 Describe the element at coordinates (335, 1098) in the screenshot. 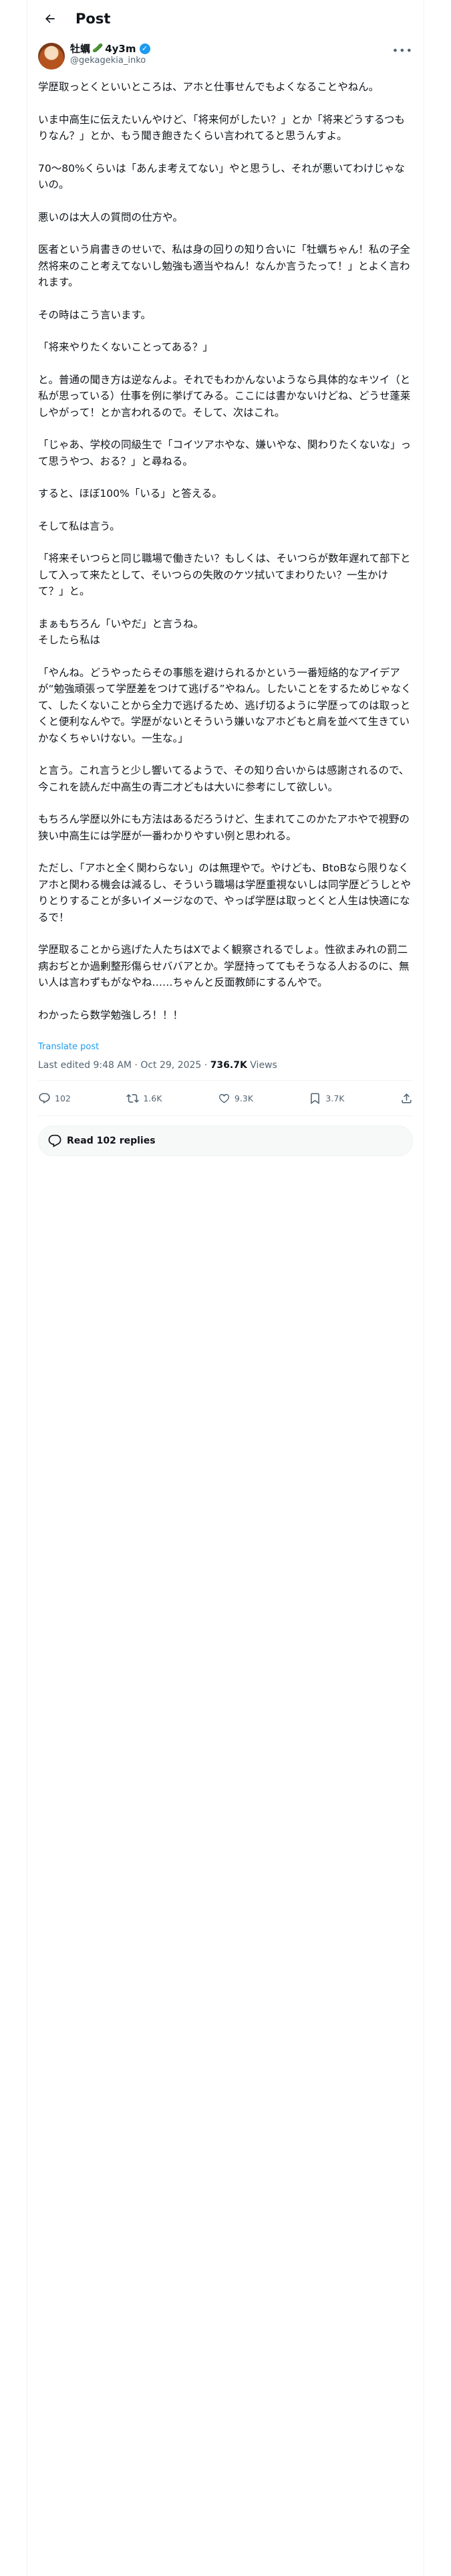

I see `bookmark-count: 3.7K` at that location.